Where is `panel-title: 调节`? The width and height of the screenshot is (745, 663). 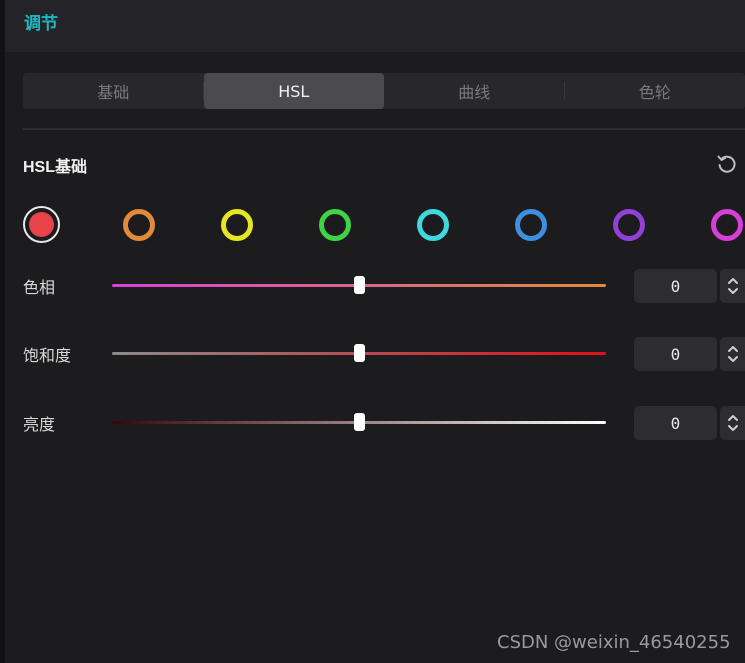 panel-title: 调节 is located at coordinates (41, 24).